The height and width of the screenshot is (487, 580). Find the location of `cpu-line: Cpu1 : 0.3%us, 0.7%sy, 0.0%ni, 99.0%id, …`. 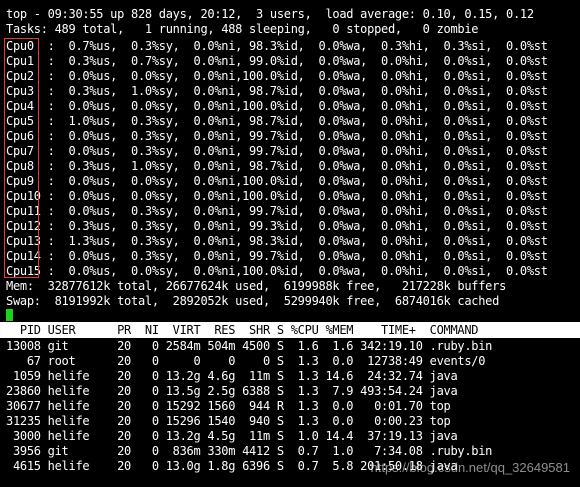

cpu-line: Cpu1 : 0.3%us, 0.7%sy, 0.0%ni, 99.0%id, … is located at coordinates (277, 61).